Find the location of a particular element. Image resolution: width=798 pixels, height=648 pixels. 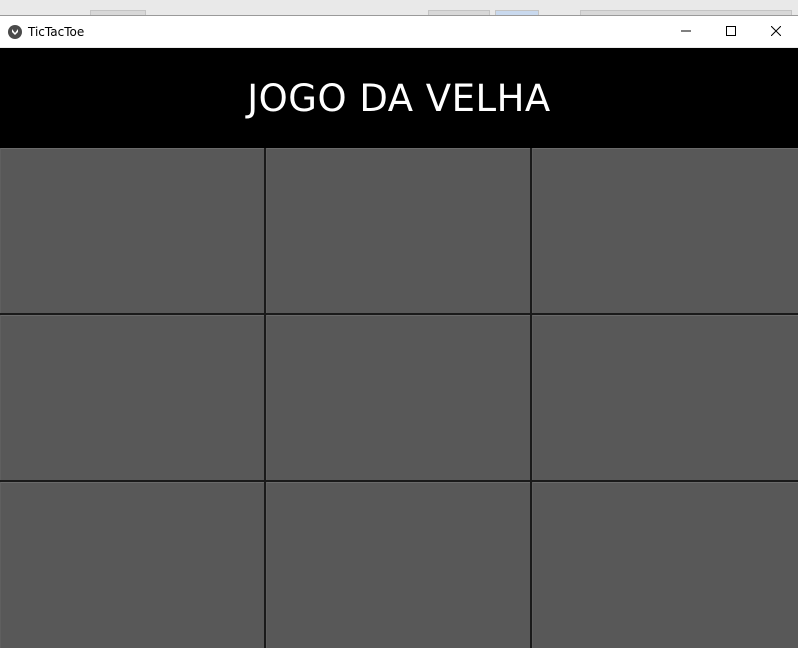

window-controls is located at coordinates (730, 31).